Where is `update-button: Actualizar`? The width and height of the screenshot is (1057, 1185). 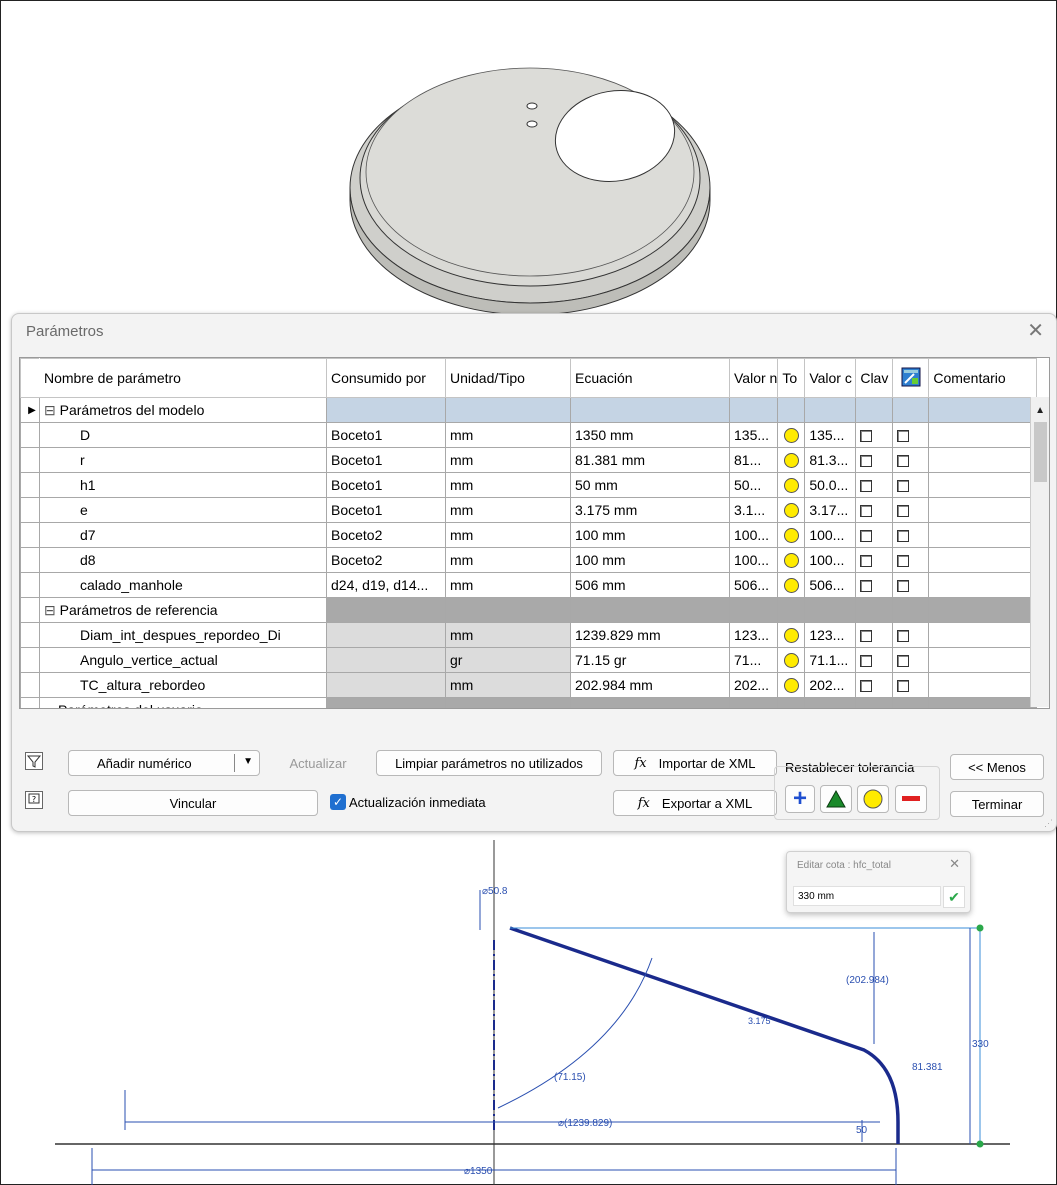 update-button: Actualizar is located at coordinates (318, 763).